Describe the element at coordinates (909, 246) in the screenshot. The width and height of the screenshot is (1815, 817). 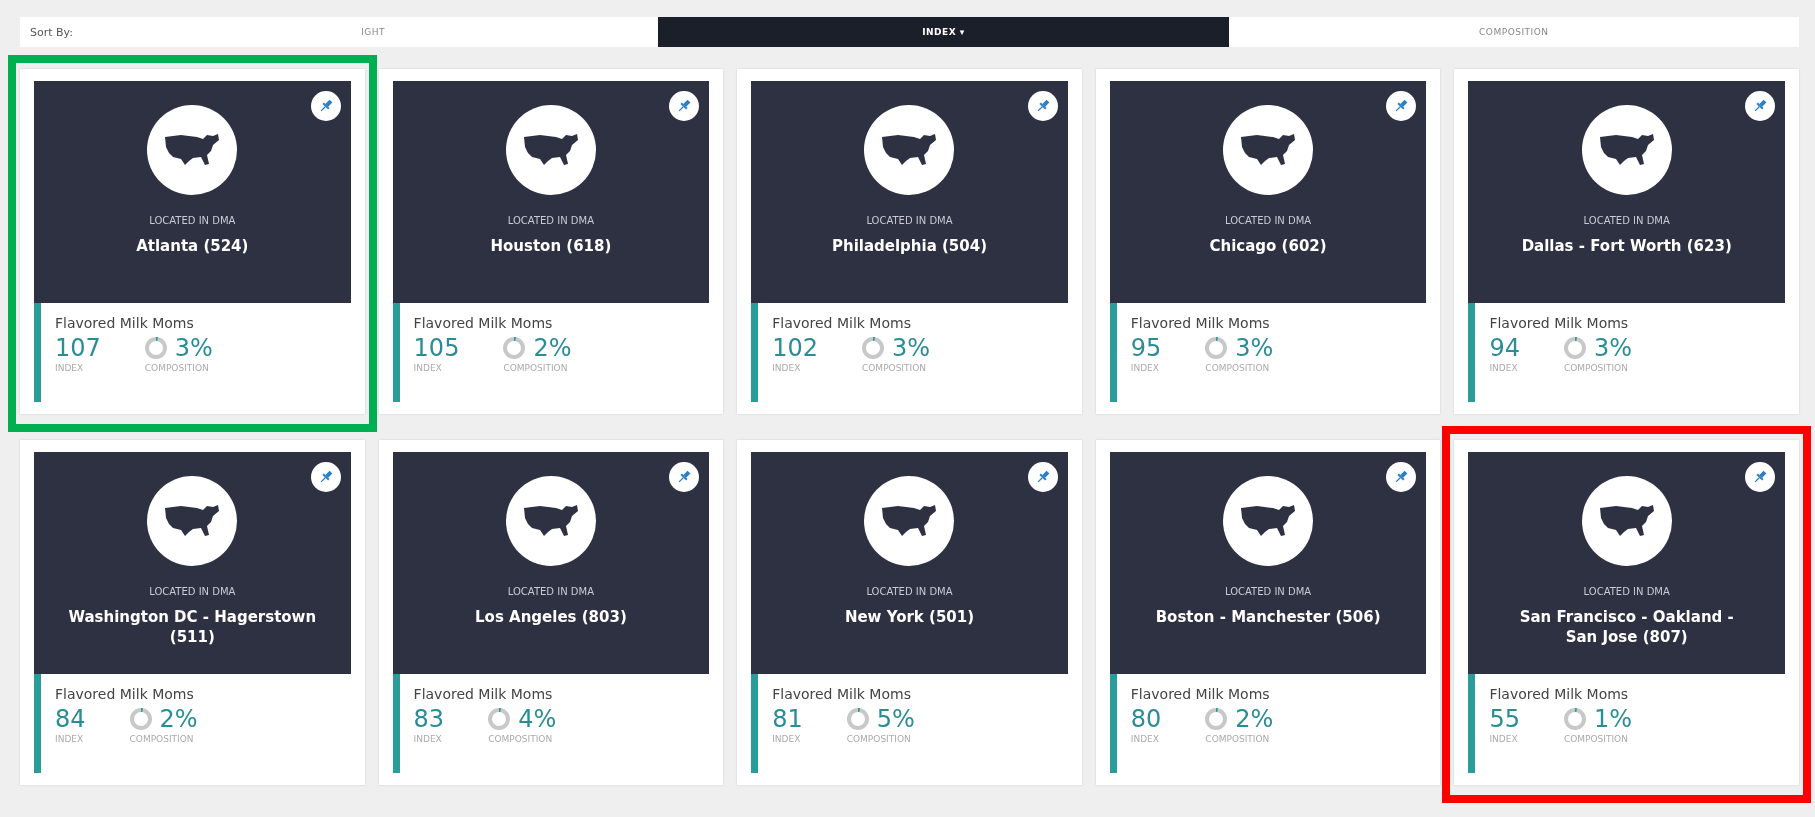
I see `dma-name: Philadelphia (504)` at that location.